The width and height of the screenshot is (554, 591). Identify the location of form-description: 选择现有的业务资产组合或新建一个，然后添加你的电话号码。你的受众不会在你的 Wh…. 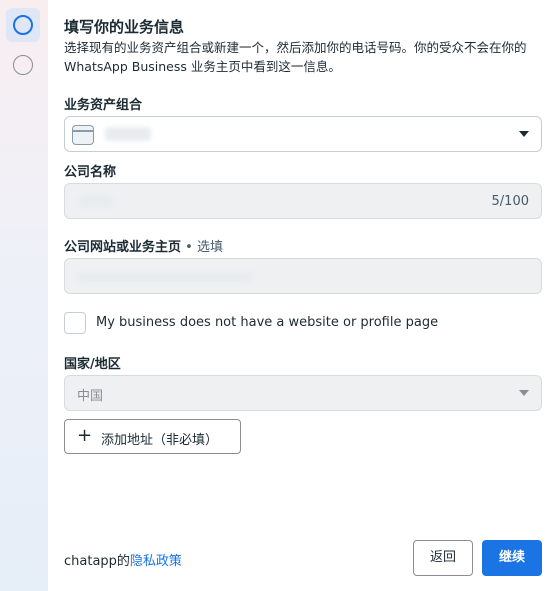
(295, 57).